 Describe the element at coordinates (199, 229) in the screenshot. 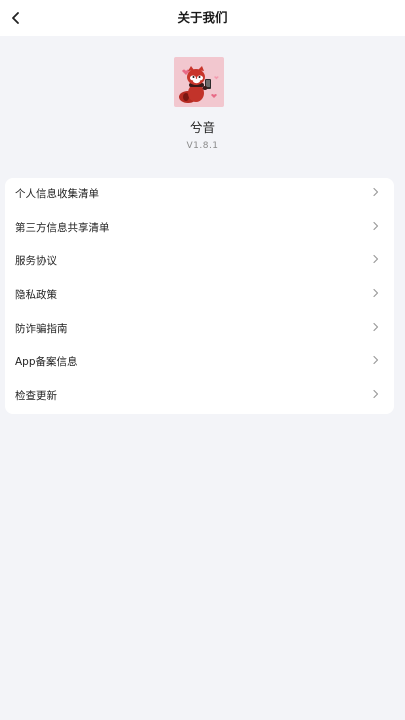

I see `menu-item-third-party-sharing-list: 第三方信息共享清单` at that location.